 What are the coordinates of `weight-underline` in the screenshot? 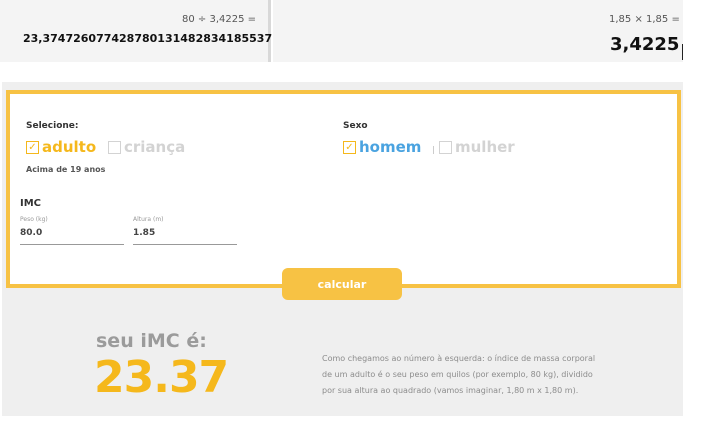 It's located at (72, 244).